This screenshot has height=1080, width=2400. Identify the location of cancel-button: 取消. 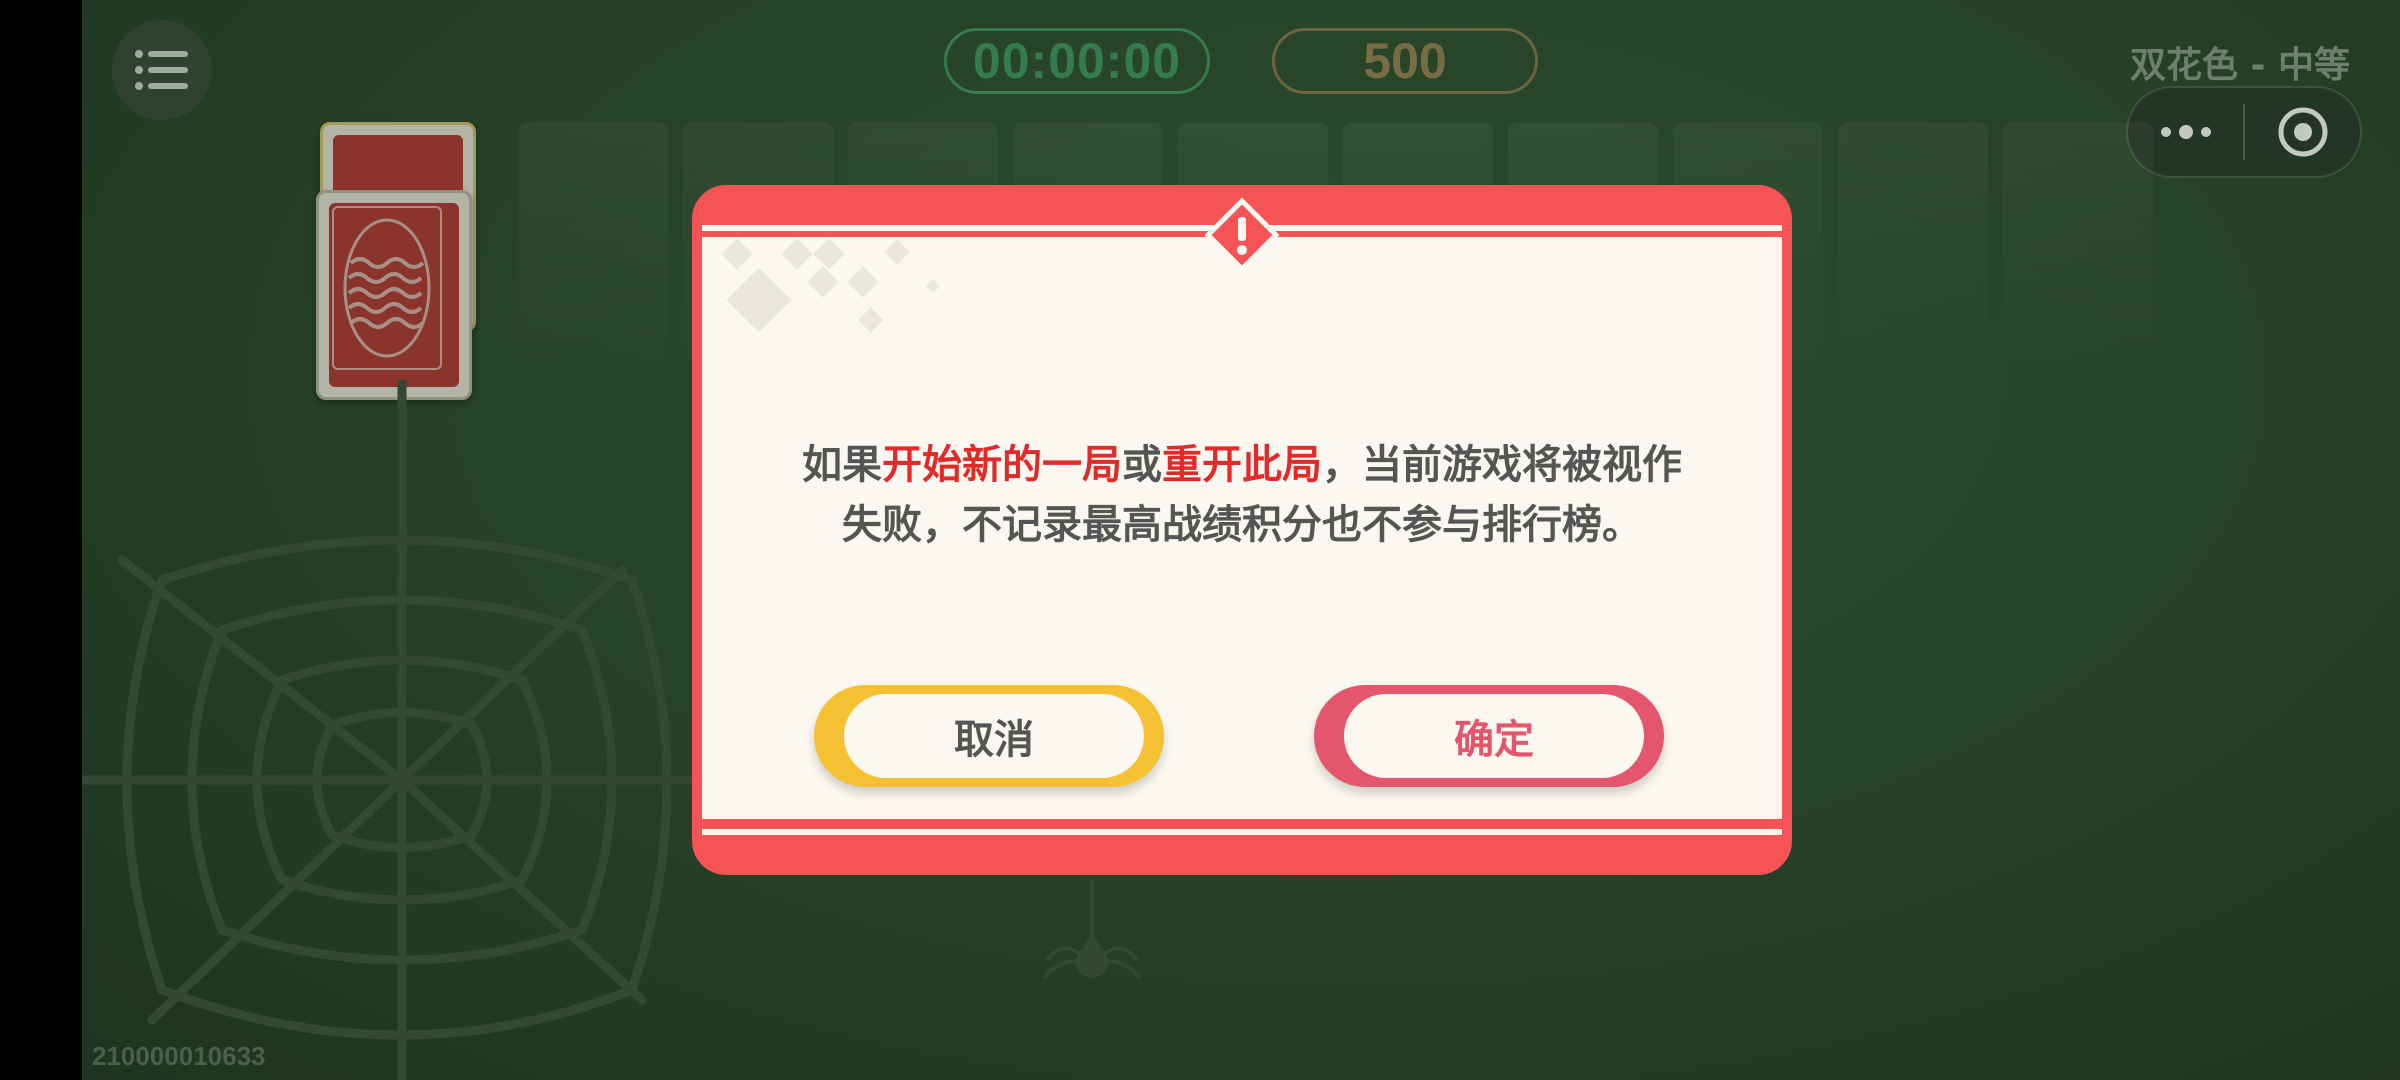
(989, 736).